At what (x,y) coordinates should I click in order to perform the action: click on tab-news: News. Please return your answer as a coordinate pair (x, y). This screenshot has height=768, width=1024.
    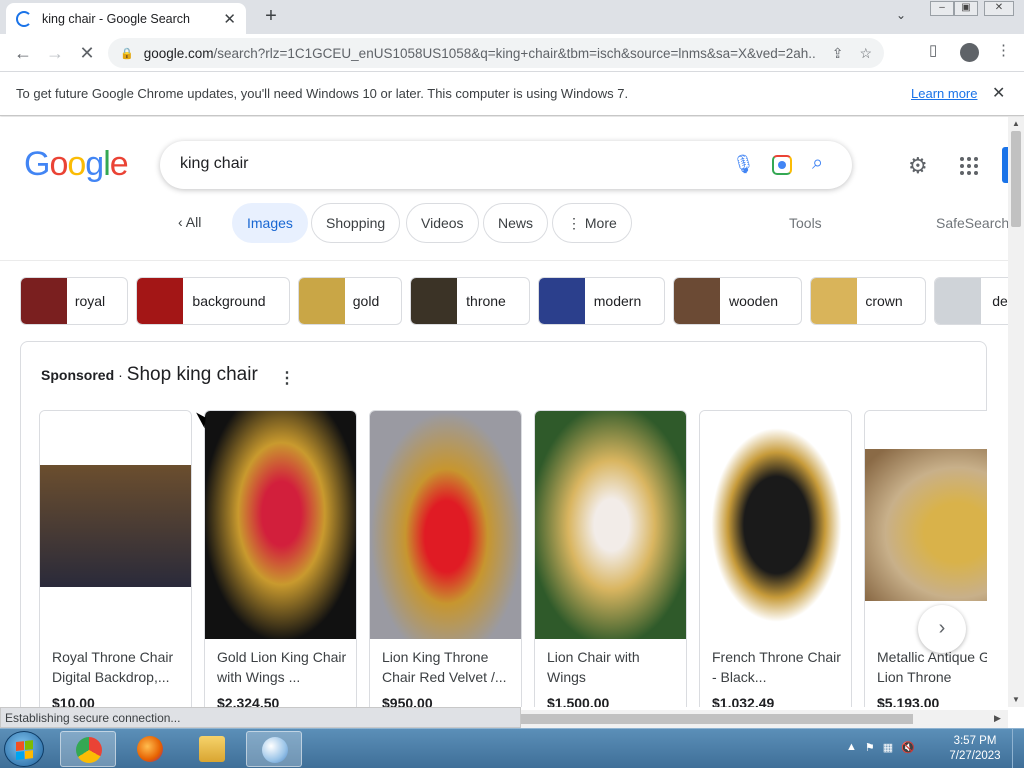
    Looking at the image, I should click on (516, 223).